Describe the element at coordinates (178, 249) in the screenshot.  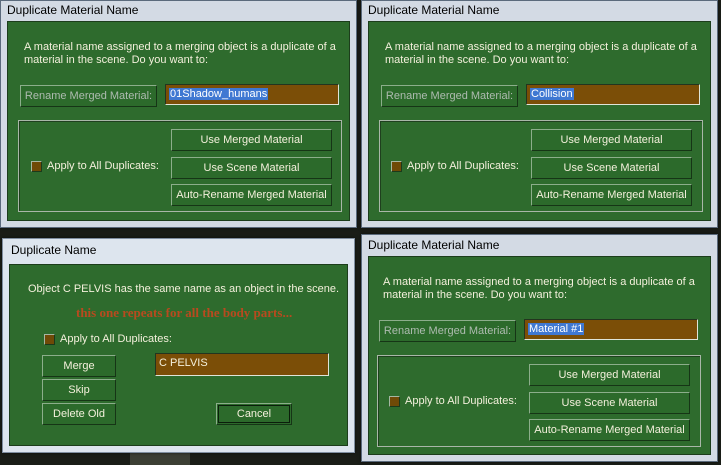
I see `title-bar: Duplicate Name` at that location.